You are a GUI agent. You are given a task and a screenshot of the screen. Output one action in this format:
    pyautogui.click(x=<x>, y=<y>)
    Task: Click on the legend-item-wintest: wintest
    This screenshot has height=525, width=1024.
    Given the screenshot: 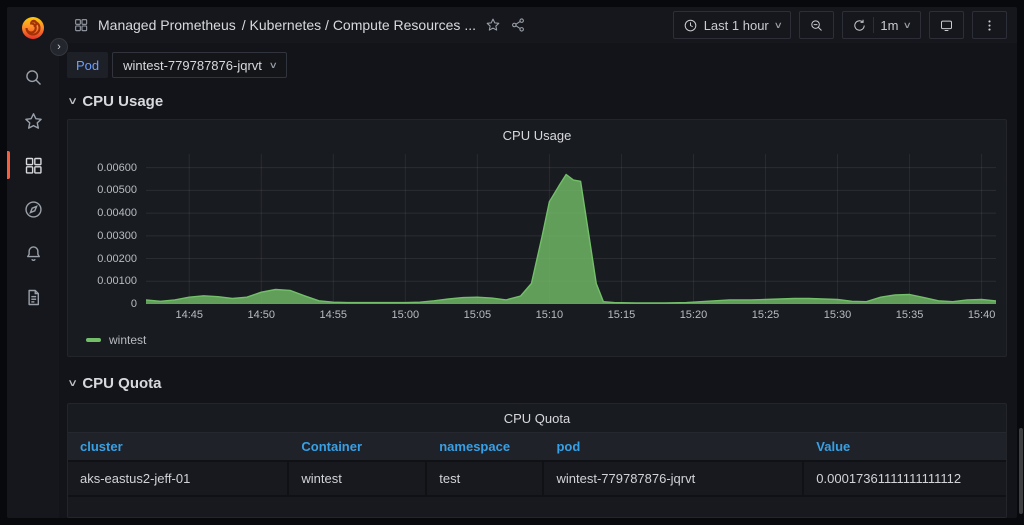 What is the action you would take?
    pyautogui.click(x=541, y=340)
    